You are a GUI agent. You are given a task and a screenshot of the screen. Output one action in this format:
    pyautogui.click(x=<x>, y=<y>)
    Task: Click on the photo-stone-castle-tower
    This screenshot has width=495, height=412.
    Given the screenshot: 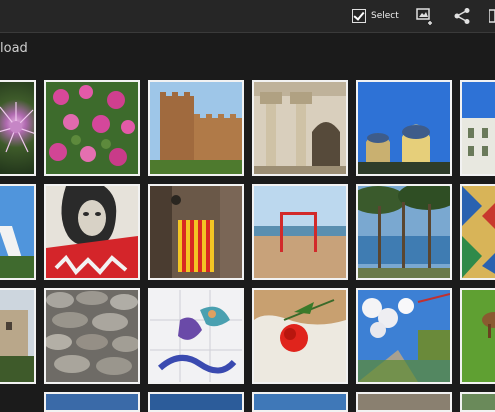 What is the action you would take?
    pyautogui.click(x=196, y=128)
    